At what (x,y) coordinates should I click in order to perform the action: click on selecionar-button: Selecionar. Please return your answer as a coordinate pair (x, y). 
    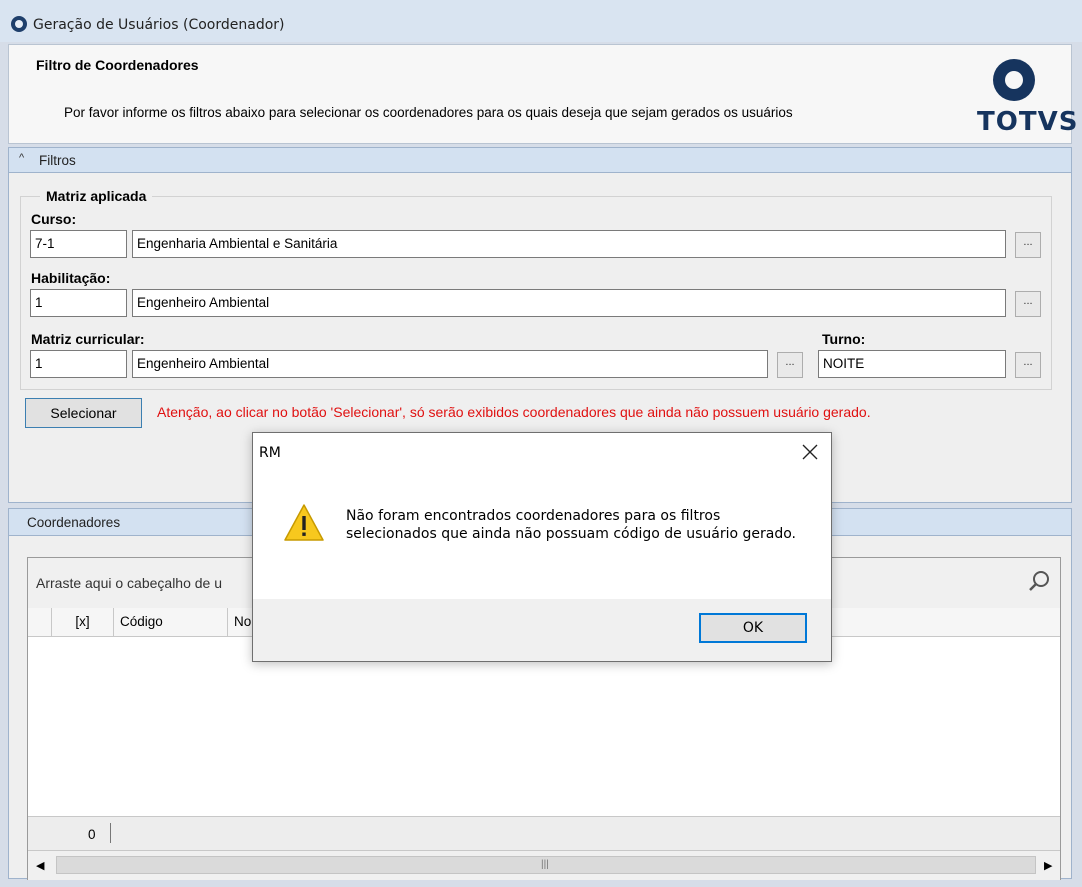
    Looking at the image, I should click on (83, 413).